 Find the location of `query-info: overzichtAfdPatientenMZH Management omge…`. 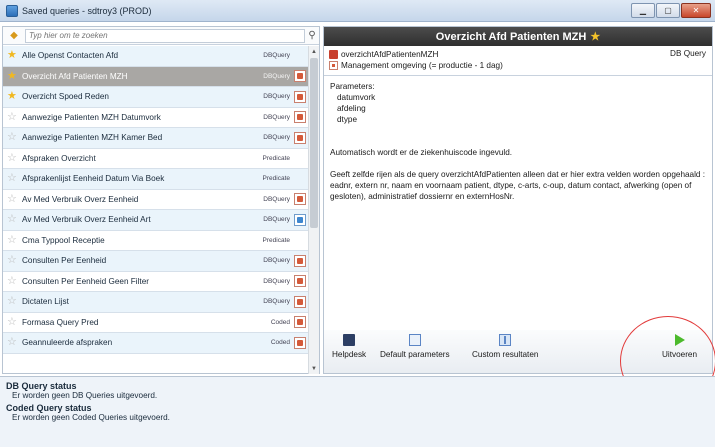

query-info: overzichtAfdPatientenMZH Management omge… is located at coordinates (518, 61).